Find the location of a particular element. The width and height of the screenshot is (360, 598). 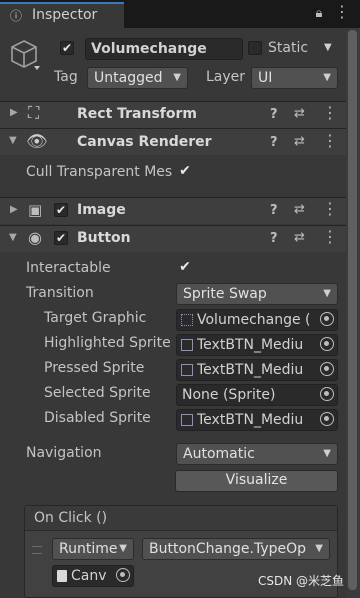

drag-handle-icon is located at coordinates (37, 550).